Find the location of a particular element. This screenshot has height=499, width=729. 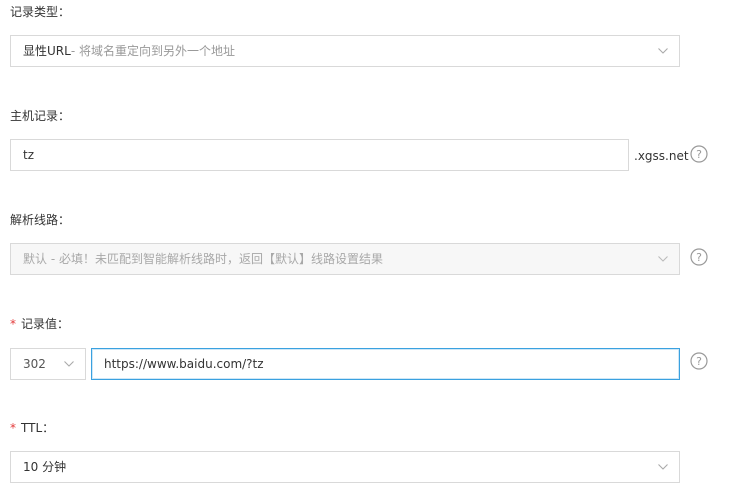

record-type-selected-hint: - 将域名重定向到另外一个地址 is located at coordinates (152, 51).